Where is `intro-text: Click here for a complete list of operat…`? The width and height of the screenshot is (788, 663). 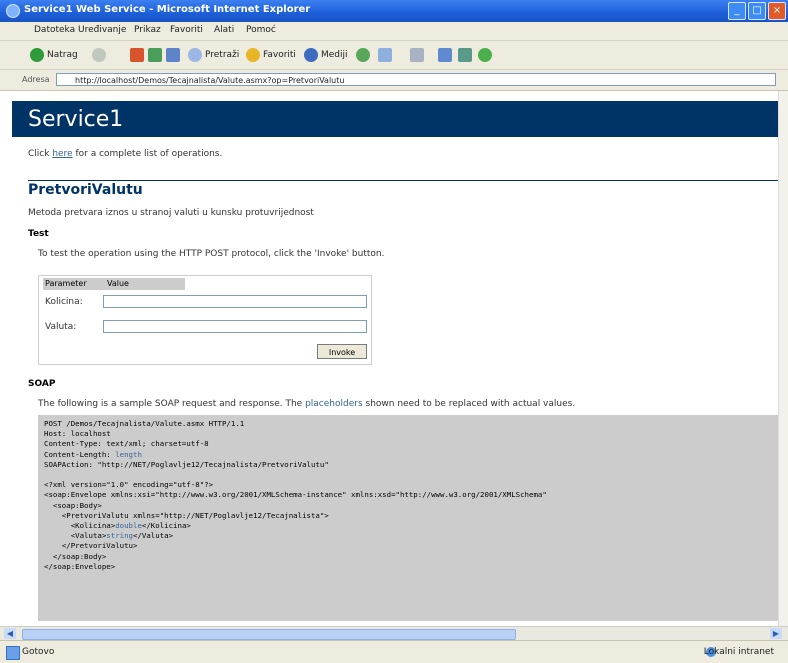
intro-text: Click here for a complete list of operat… is located at coordinates (125, 154).